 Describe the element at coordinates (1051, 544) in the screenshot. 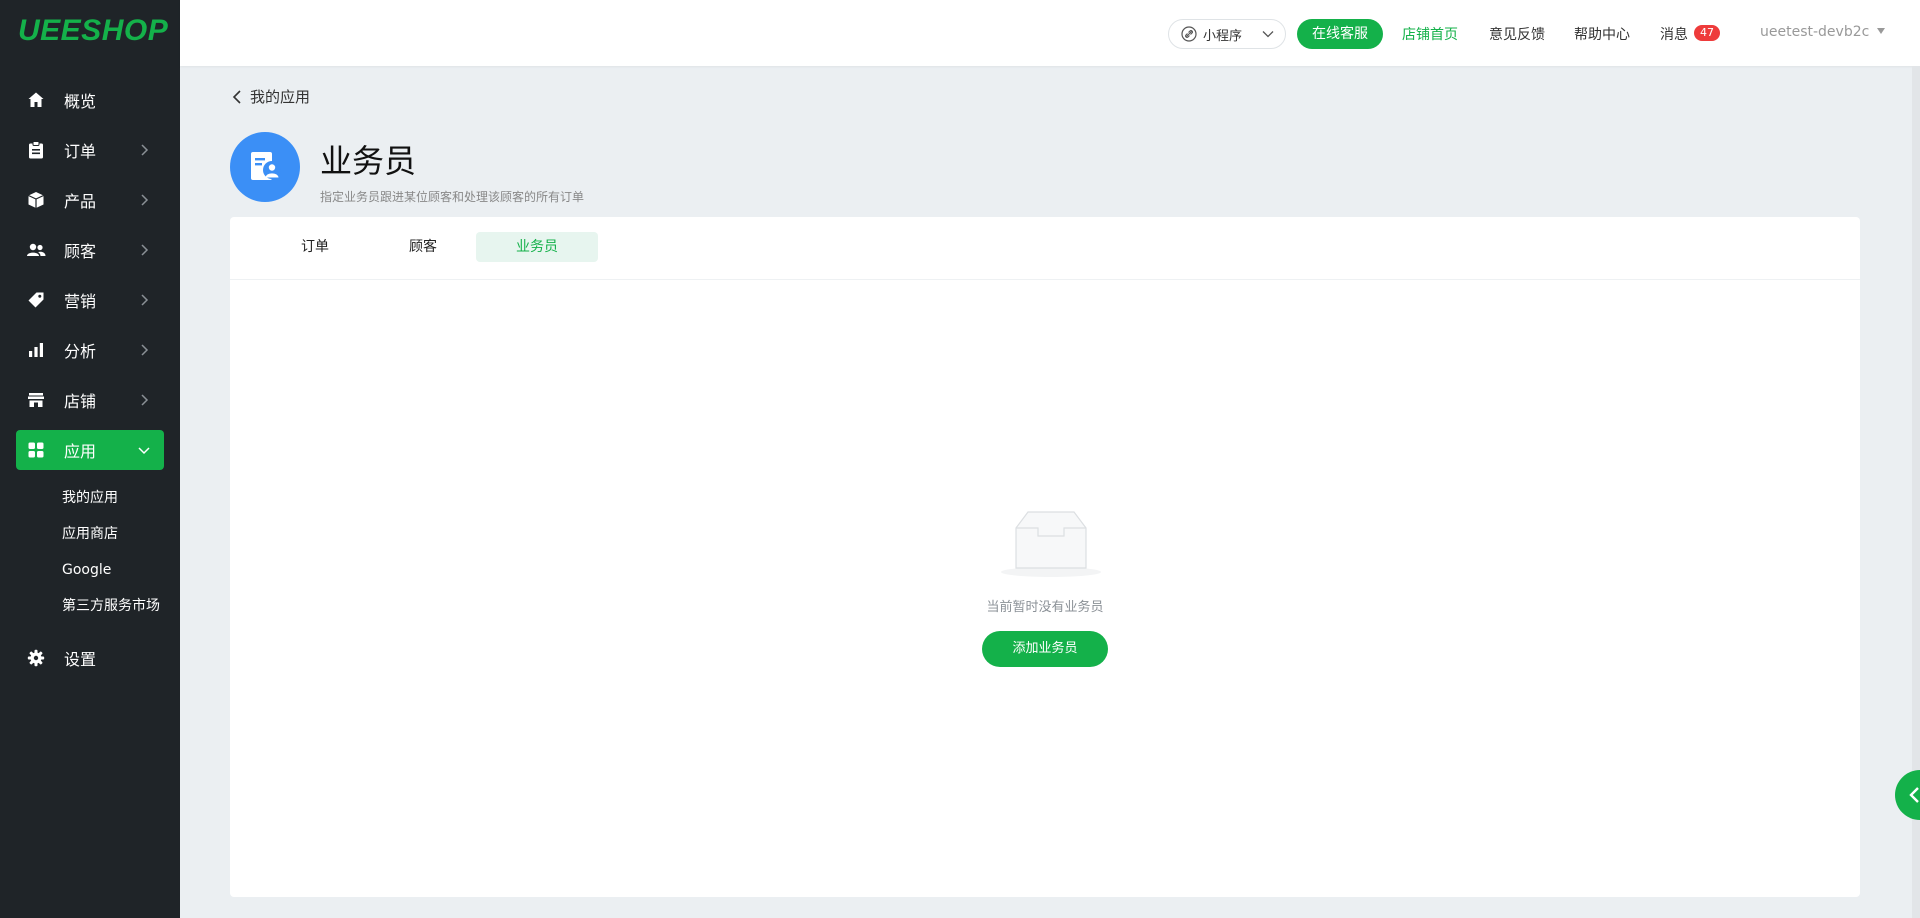

I see `empty-inbox-icon` at that location.